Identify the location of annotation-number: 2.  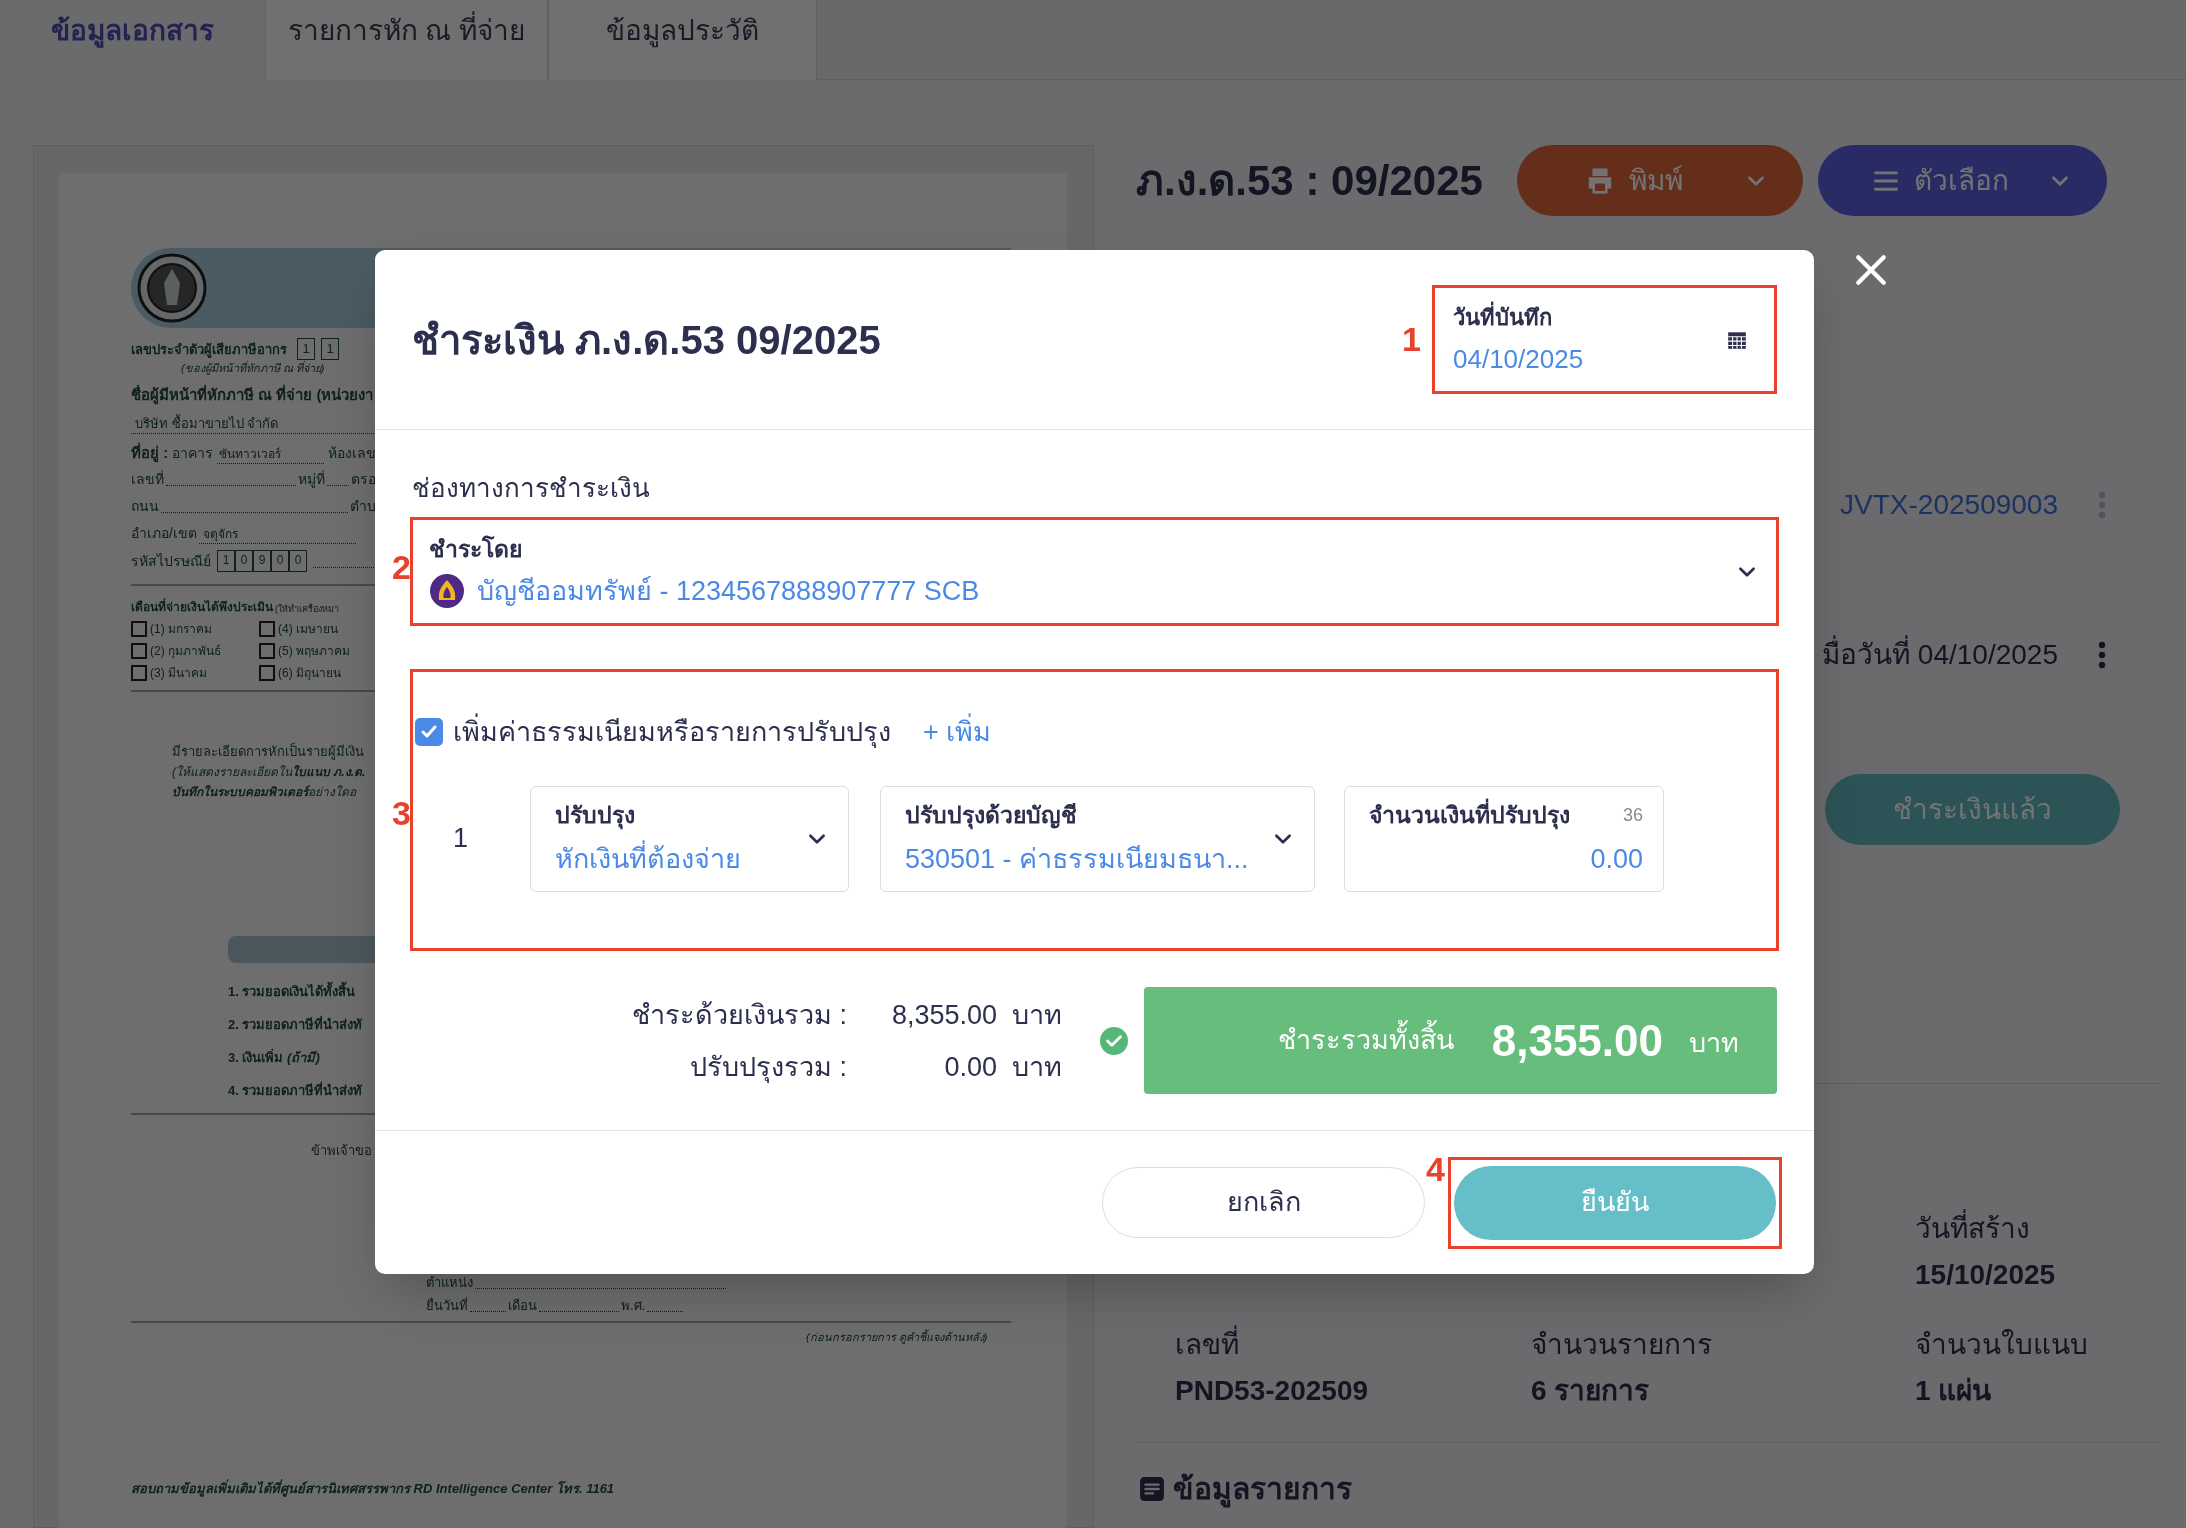
(401, 567).